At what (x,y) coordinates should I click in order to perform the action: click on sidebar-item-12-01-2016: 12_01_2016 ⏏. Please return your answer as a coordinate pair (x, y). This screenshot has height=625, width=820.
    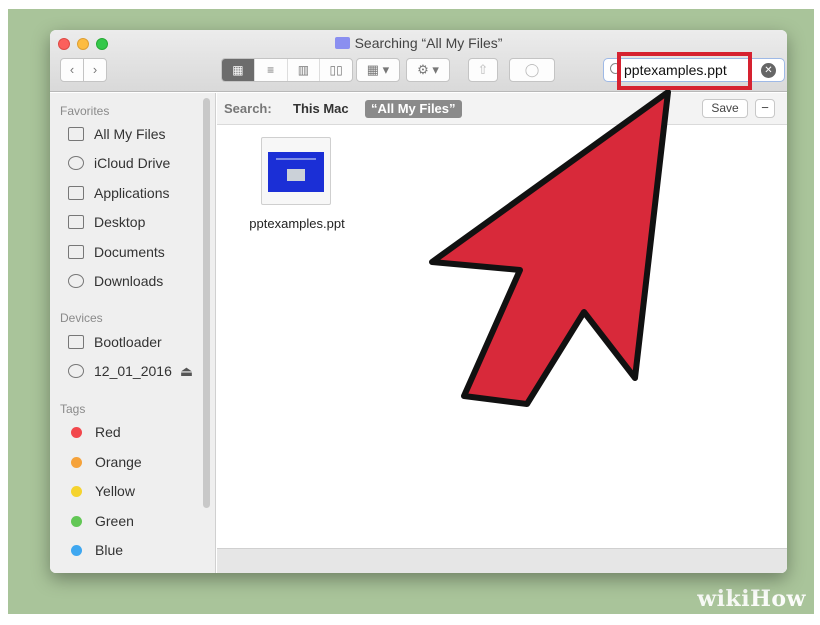
    Looking at the image, I should click on (130, 371).